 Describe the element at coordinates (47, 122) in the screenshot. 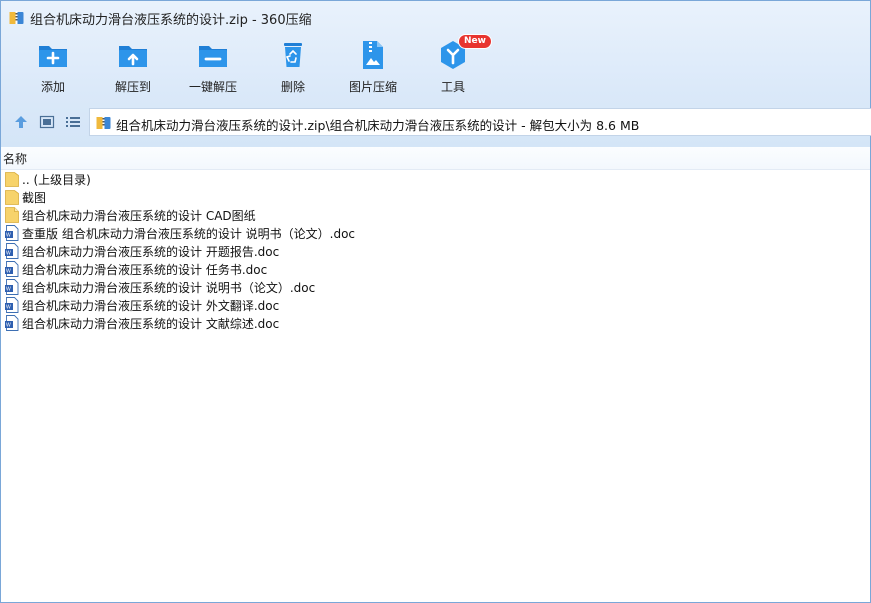

I see `view-thumbnail-icon` at that location.